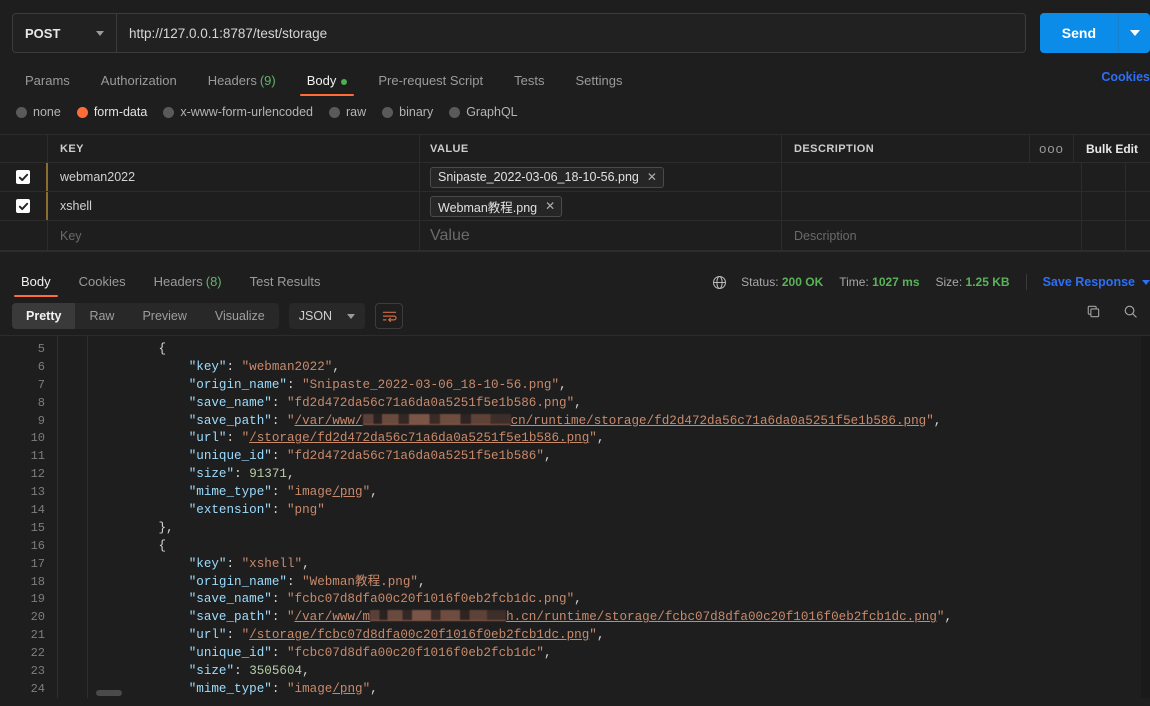 Image resolution: width=1150 pixels, height=706 pixels. What do you see at coordinates (1096, 282) in the screenshot?
I see `save-response-button: Save Response` at bounding box center [1096, 282].